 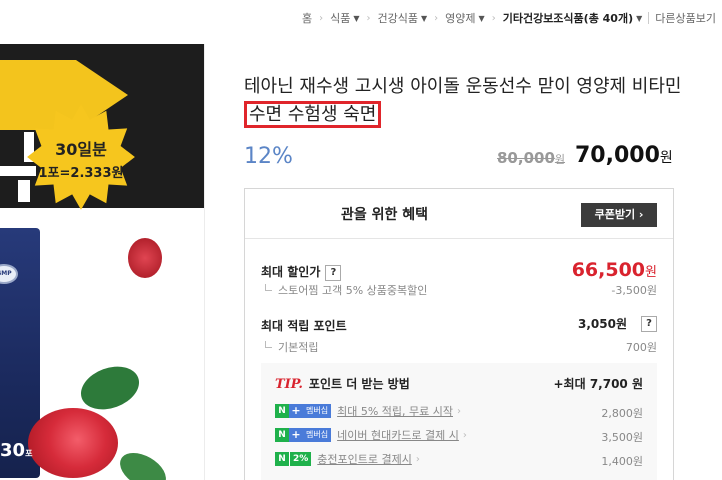 I want to click on basic-points-label: 기본적립, so click(x=291, y=347).